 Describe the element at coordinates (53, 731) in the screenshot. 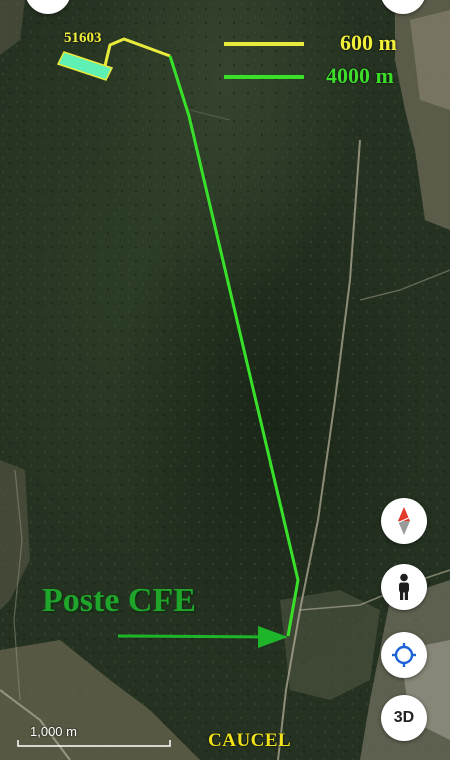

I see `scale-bar-label: 1,000 m` at that location.